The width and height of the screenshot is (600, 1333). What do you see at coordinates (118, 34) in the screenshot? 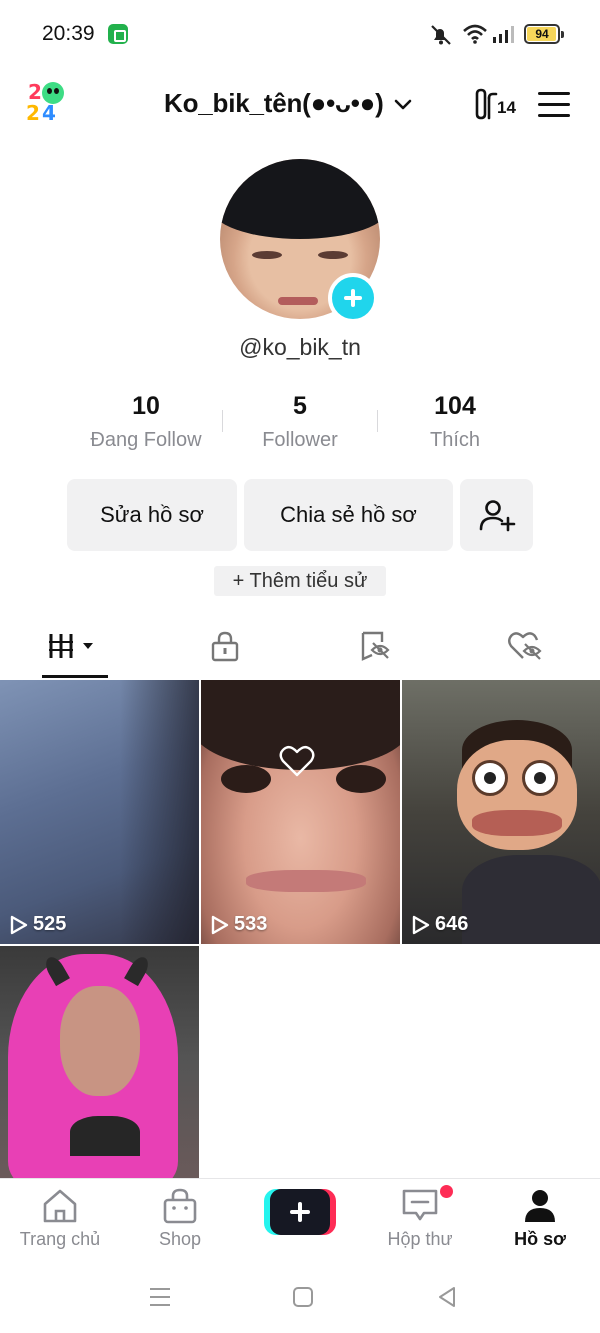
I see `notification-app-icon` at bounding box center [118, 34].